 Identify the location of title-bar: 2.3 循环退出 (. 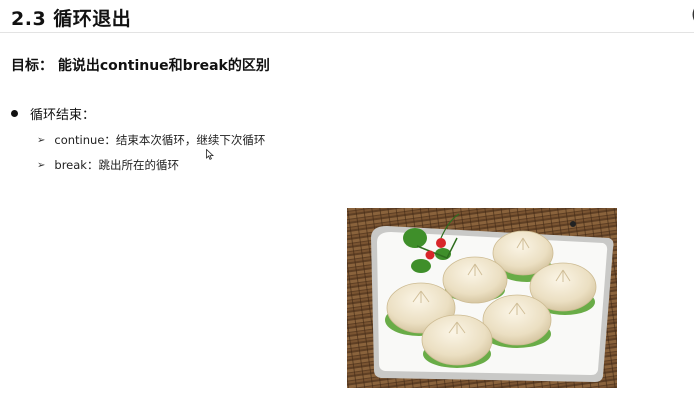
(347, 16).